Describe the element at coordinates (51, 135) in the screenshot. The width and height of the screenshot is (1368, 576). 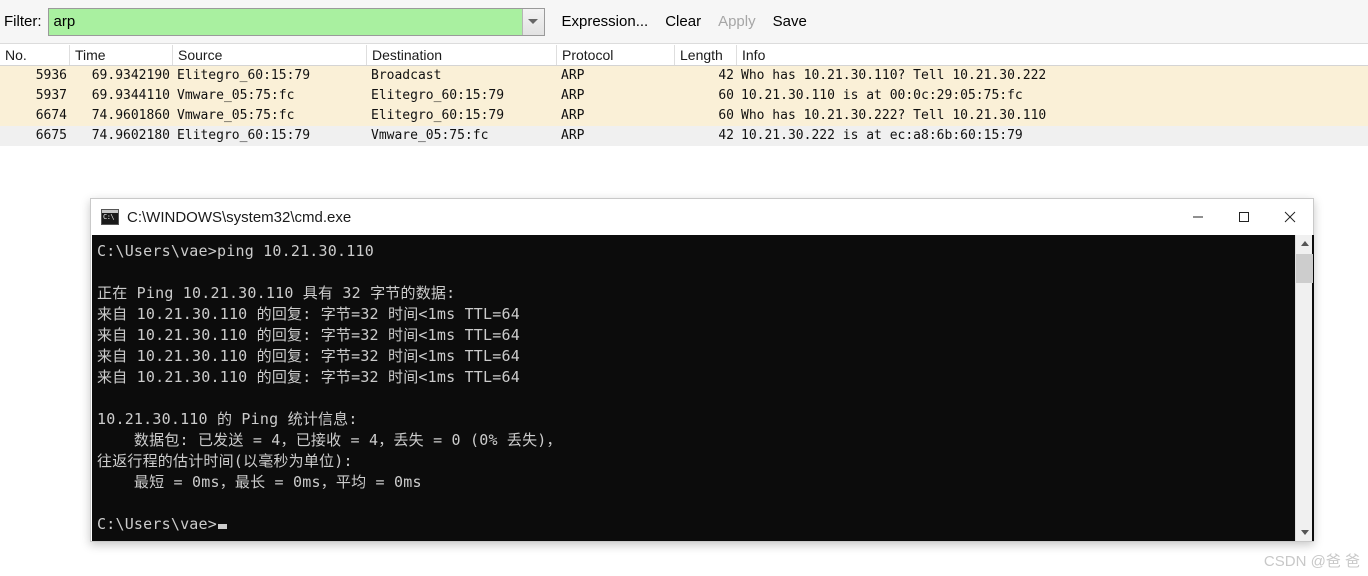
I see `cell-no: 6675` at that location.